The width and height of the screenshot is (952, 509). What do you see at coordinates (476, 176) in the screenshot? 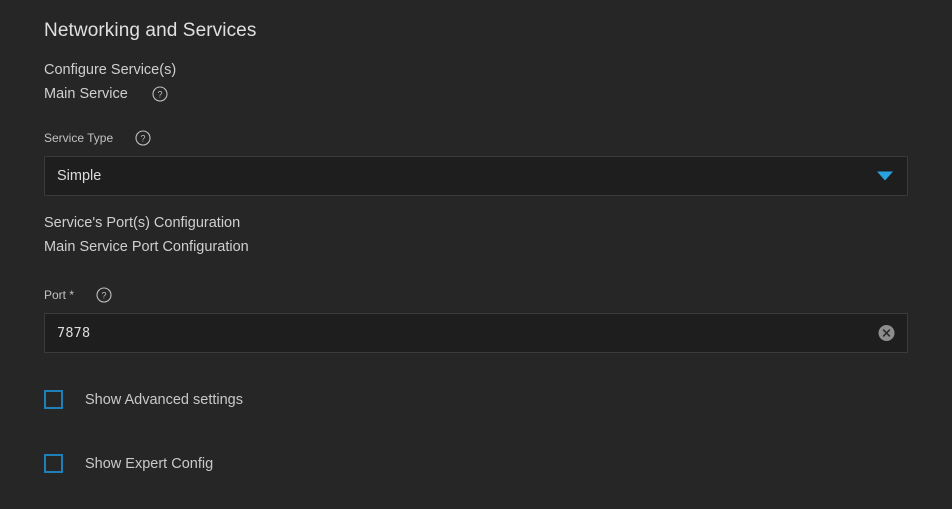
I see `service-type-select: Simple` at bounding box center [476, 176].